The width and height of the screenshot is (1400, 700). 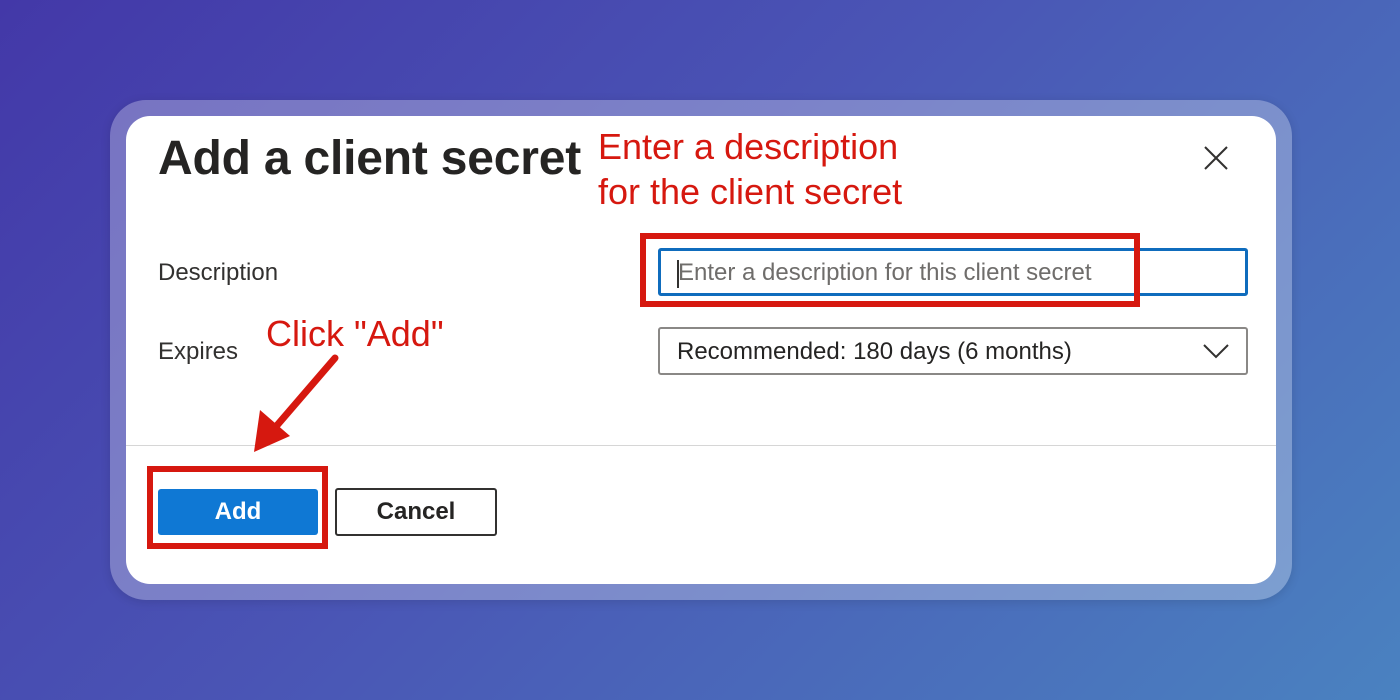 I want to click on annotation-arrow-icon, so click(x=296, y=403).